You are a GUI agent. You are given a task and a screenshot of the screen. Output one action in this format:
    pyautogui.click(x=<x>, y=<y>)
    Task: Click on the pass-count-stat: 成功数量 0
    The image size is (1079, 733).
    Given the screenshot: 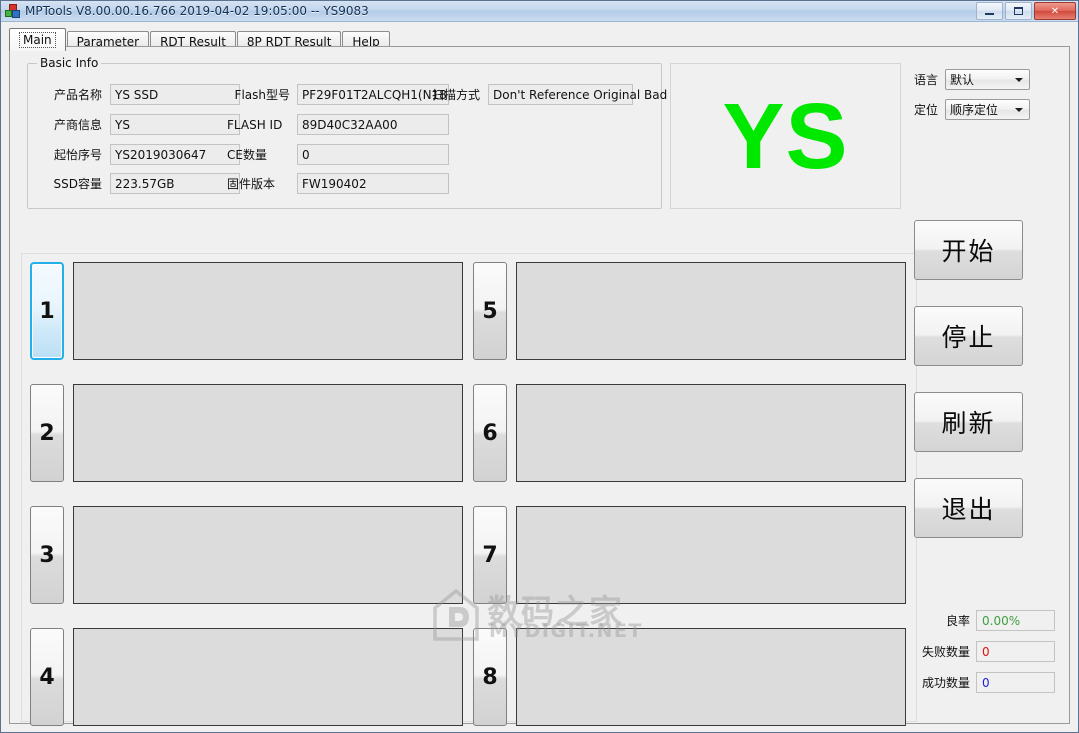 What is the action you would take?
    pyautogui.click(x=986, y=682)
    